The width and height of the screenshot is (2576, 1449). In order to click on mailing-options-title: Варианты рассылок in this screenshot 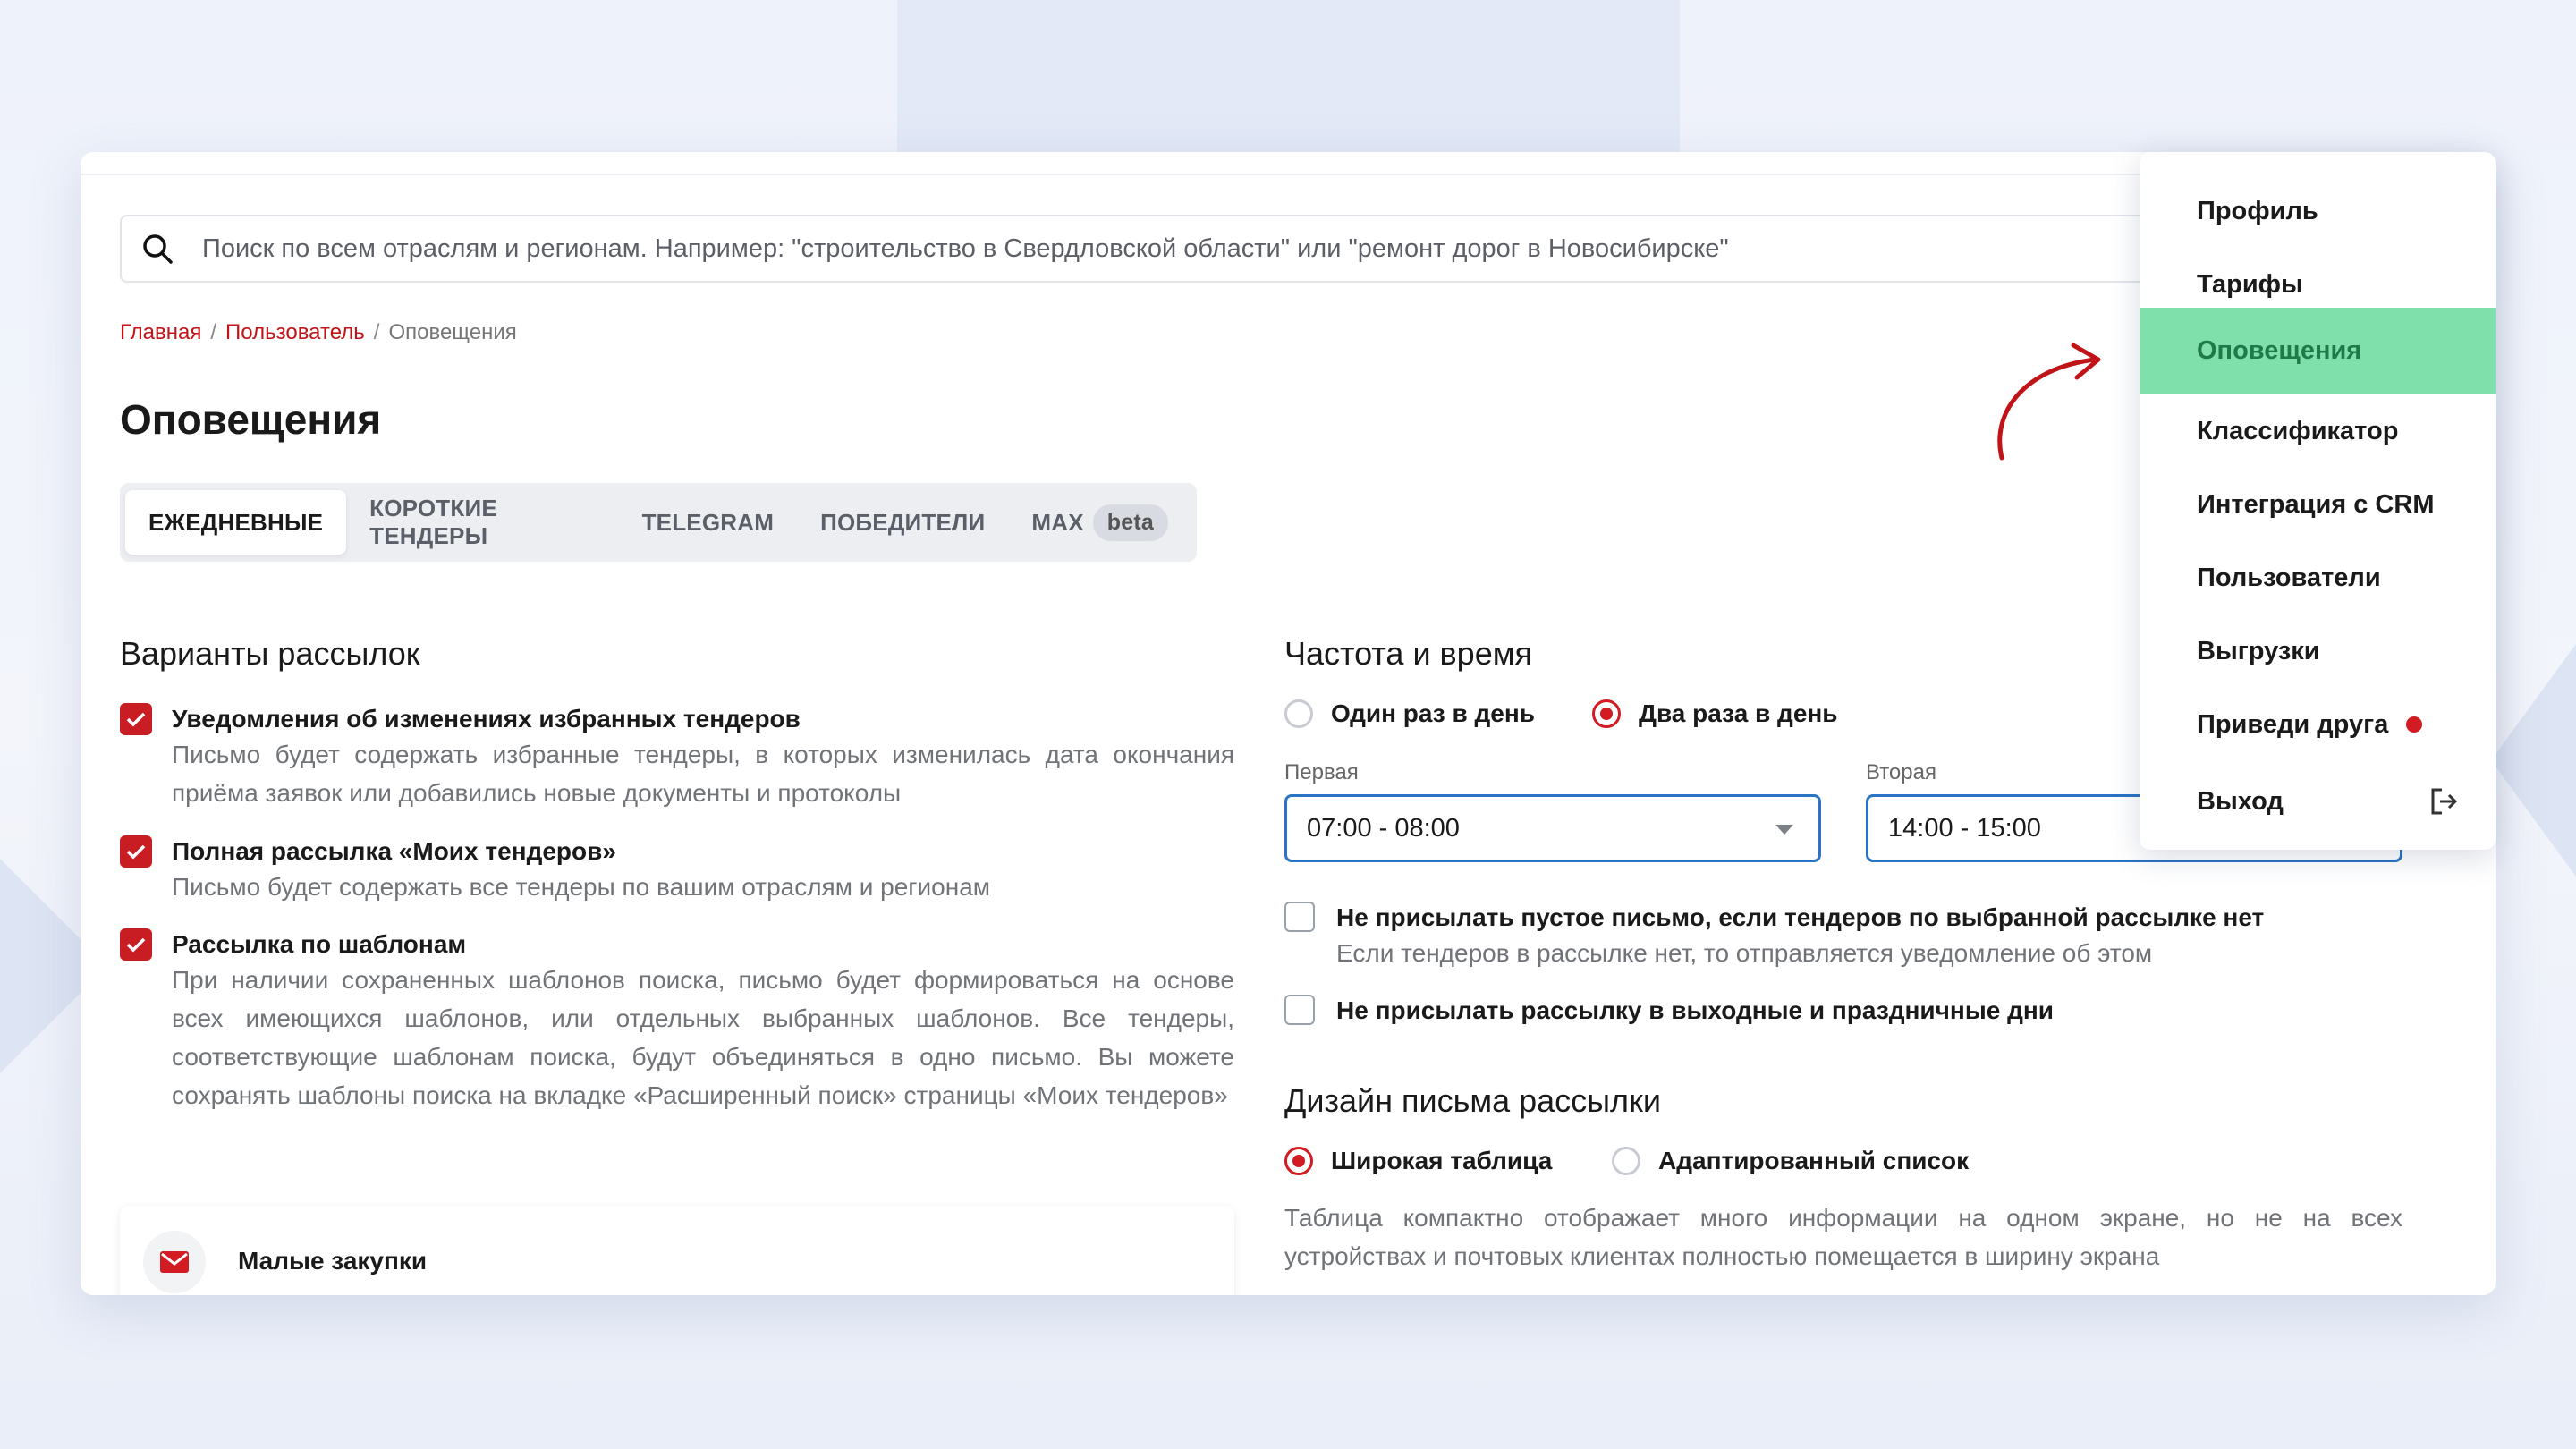, I will do `click(270, 653)`.